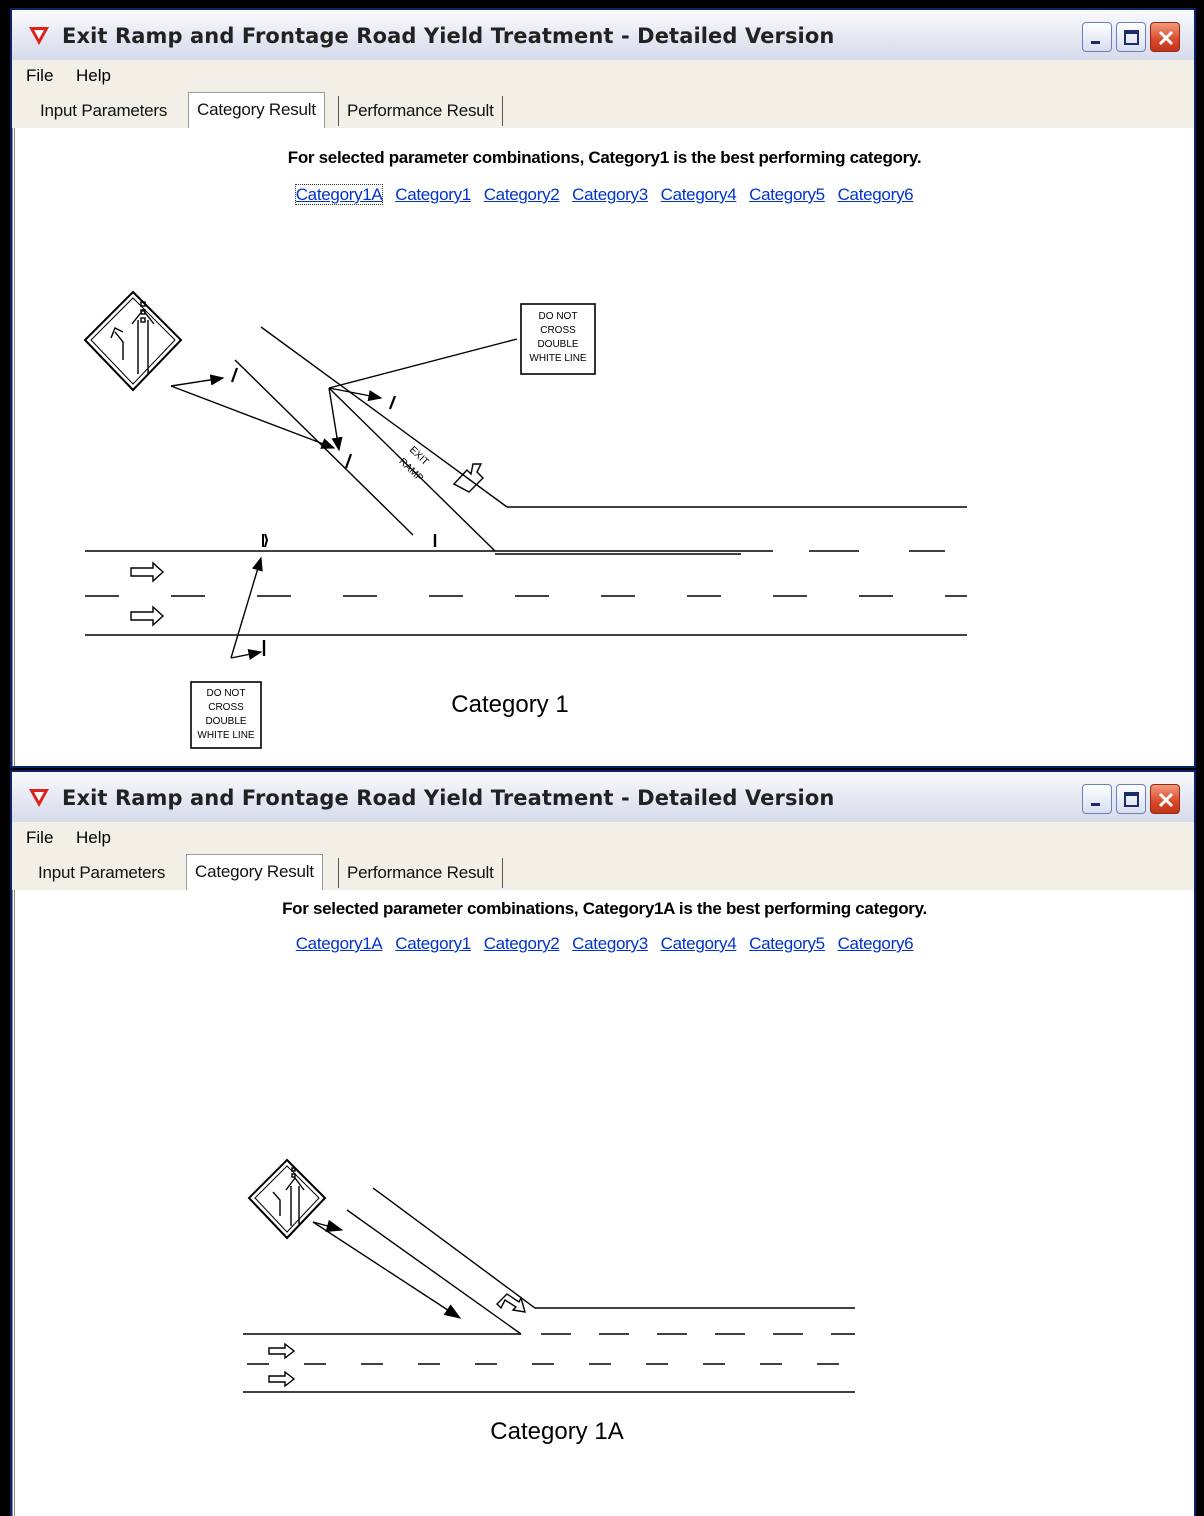 The height and width of the screenshot is (1516, 1204). What do you see at coordinates (549, 1301) in the screenshot?
I see `category-1a-diagram: Category 1A` at bounding box center [549, 1301].